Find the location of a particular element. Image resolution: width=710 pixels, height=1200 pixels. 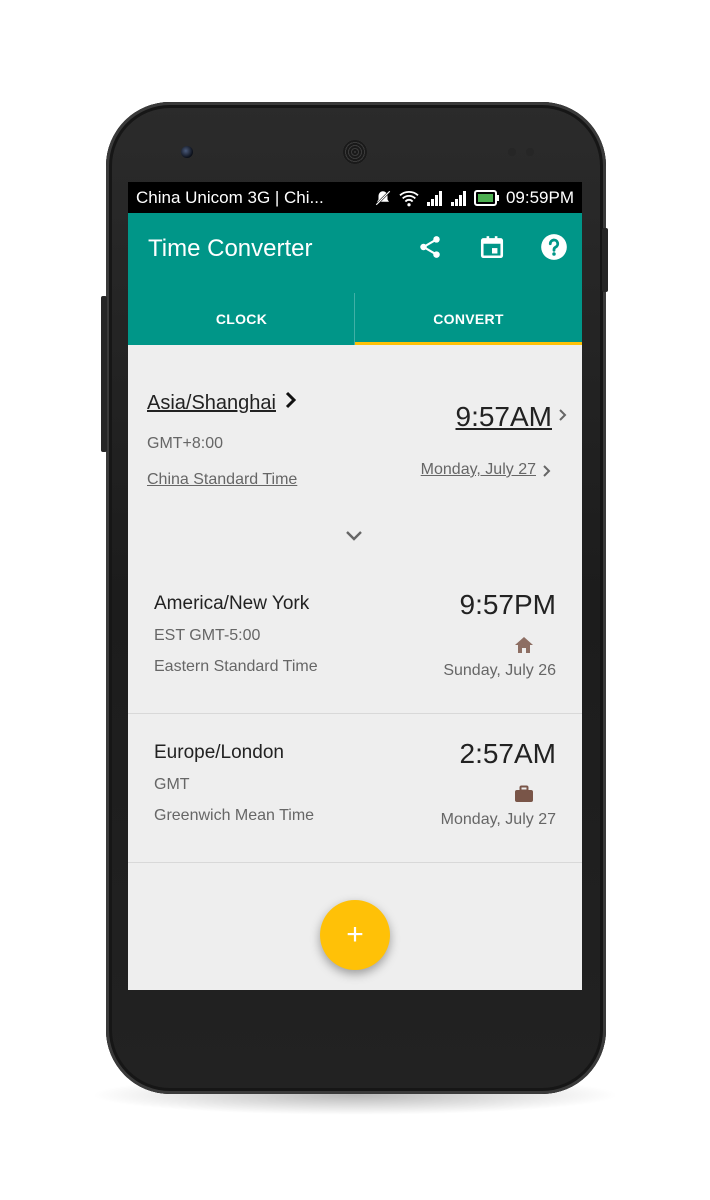

city-date: Sunday, July 26 is located at coordinates (499, 670).